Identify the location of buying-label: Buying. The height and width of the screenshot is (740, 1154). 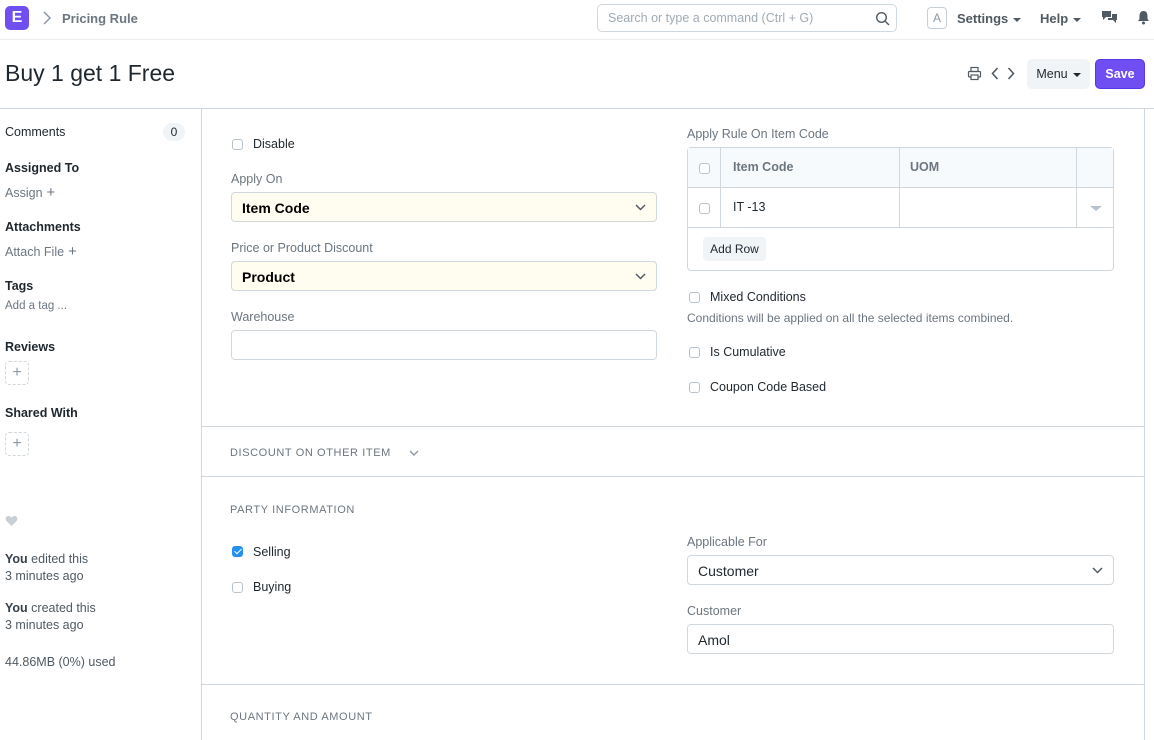
(272, 587).